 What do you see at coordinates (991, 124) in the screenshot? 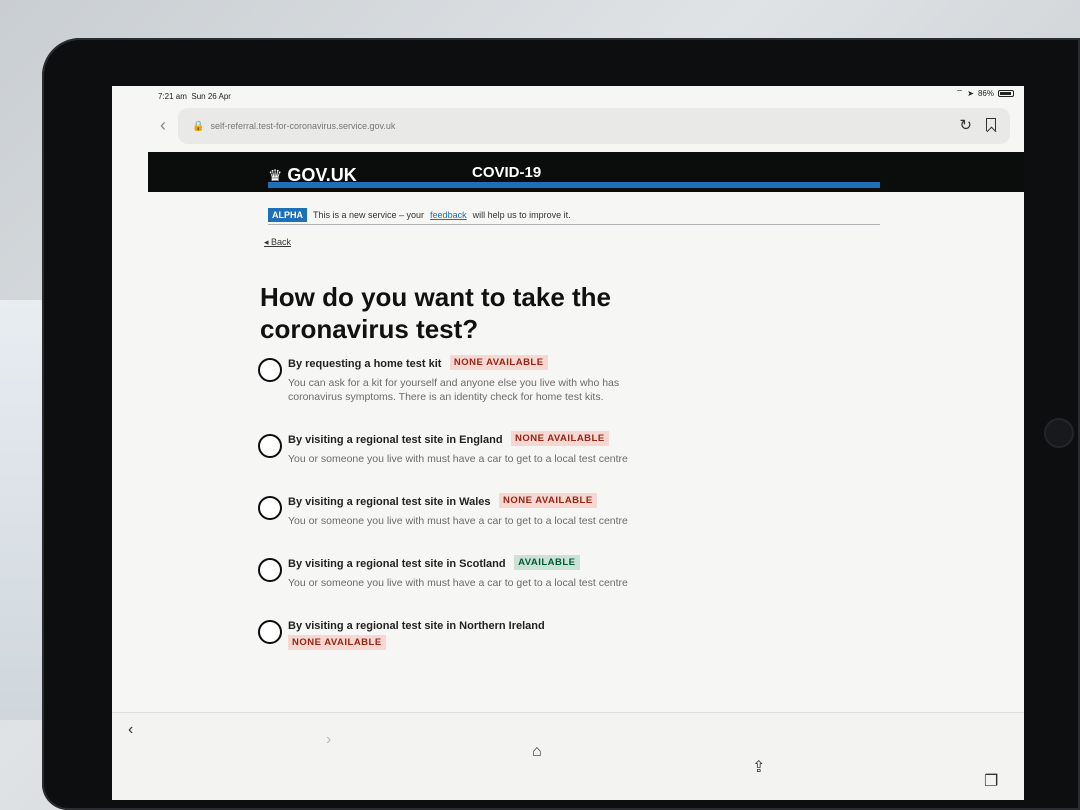
I see `bookmark-icon` at bounding box center [991, 124].